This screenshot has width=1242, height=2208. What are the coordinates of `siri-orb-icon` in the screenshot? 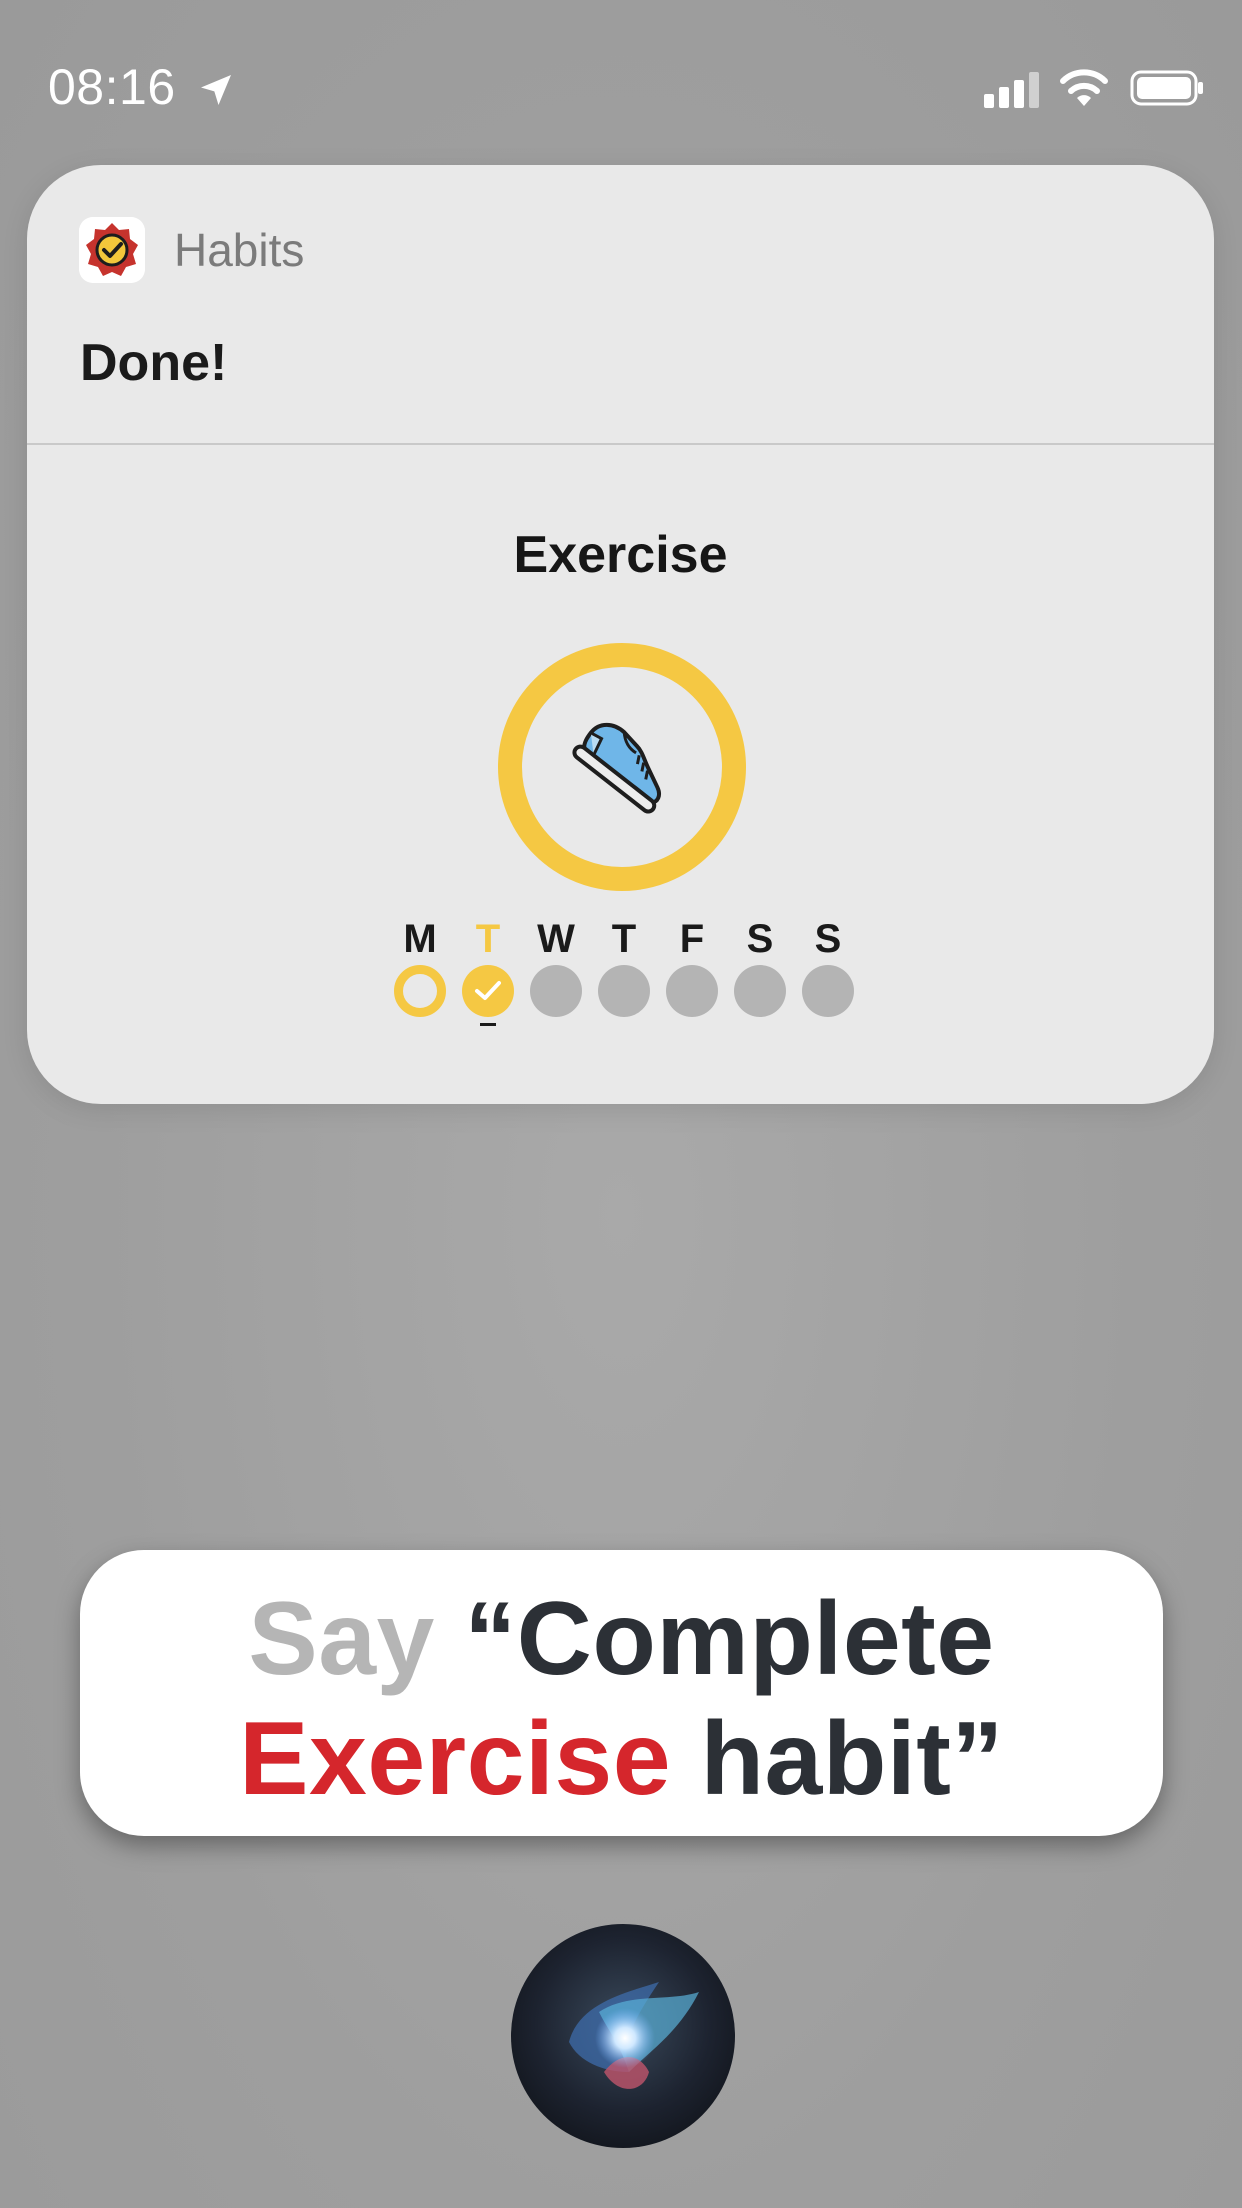 It's located at (623, 2036).